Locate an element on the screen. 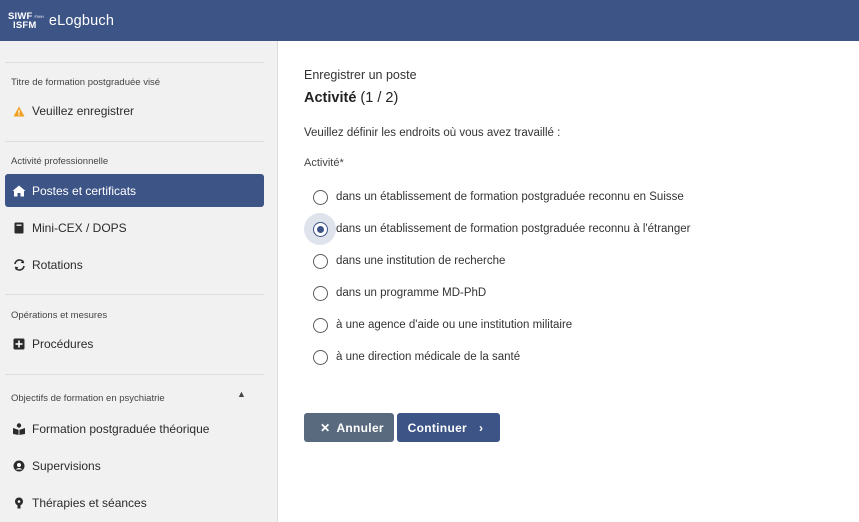 This screenshot has width=859, height=522. radio-option-health-direction: à une direction médicale de la santé is located at coordinates (412, 357).